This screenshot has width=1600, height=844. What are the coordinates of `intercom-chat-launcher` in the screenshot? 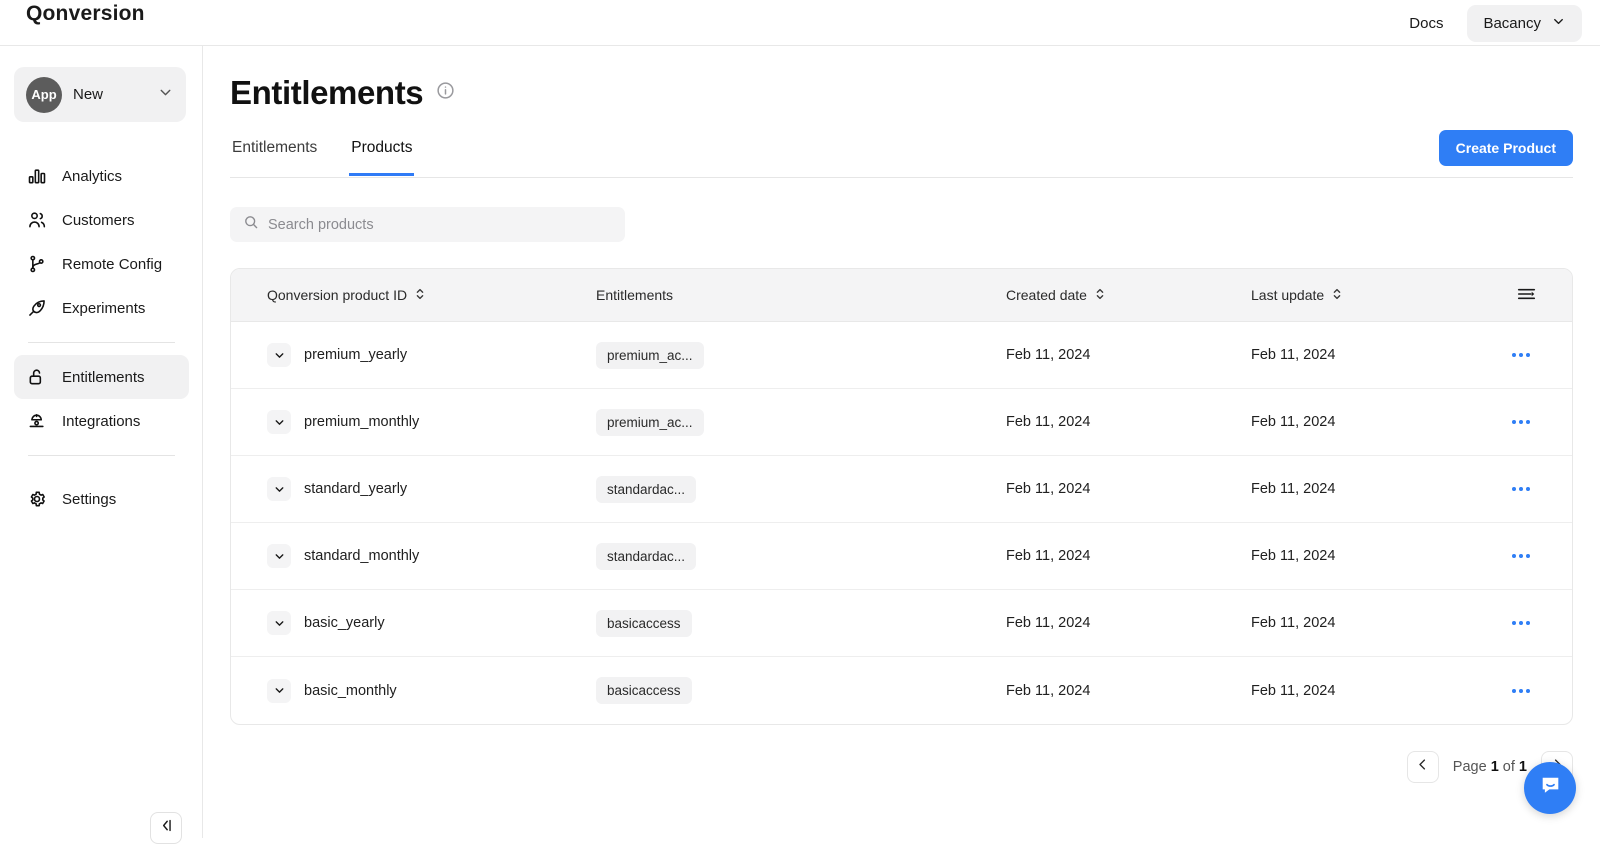 It's located at (1550, 788).